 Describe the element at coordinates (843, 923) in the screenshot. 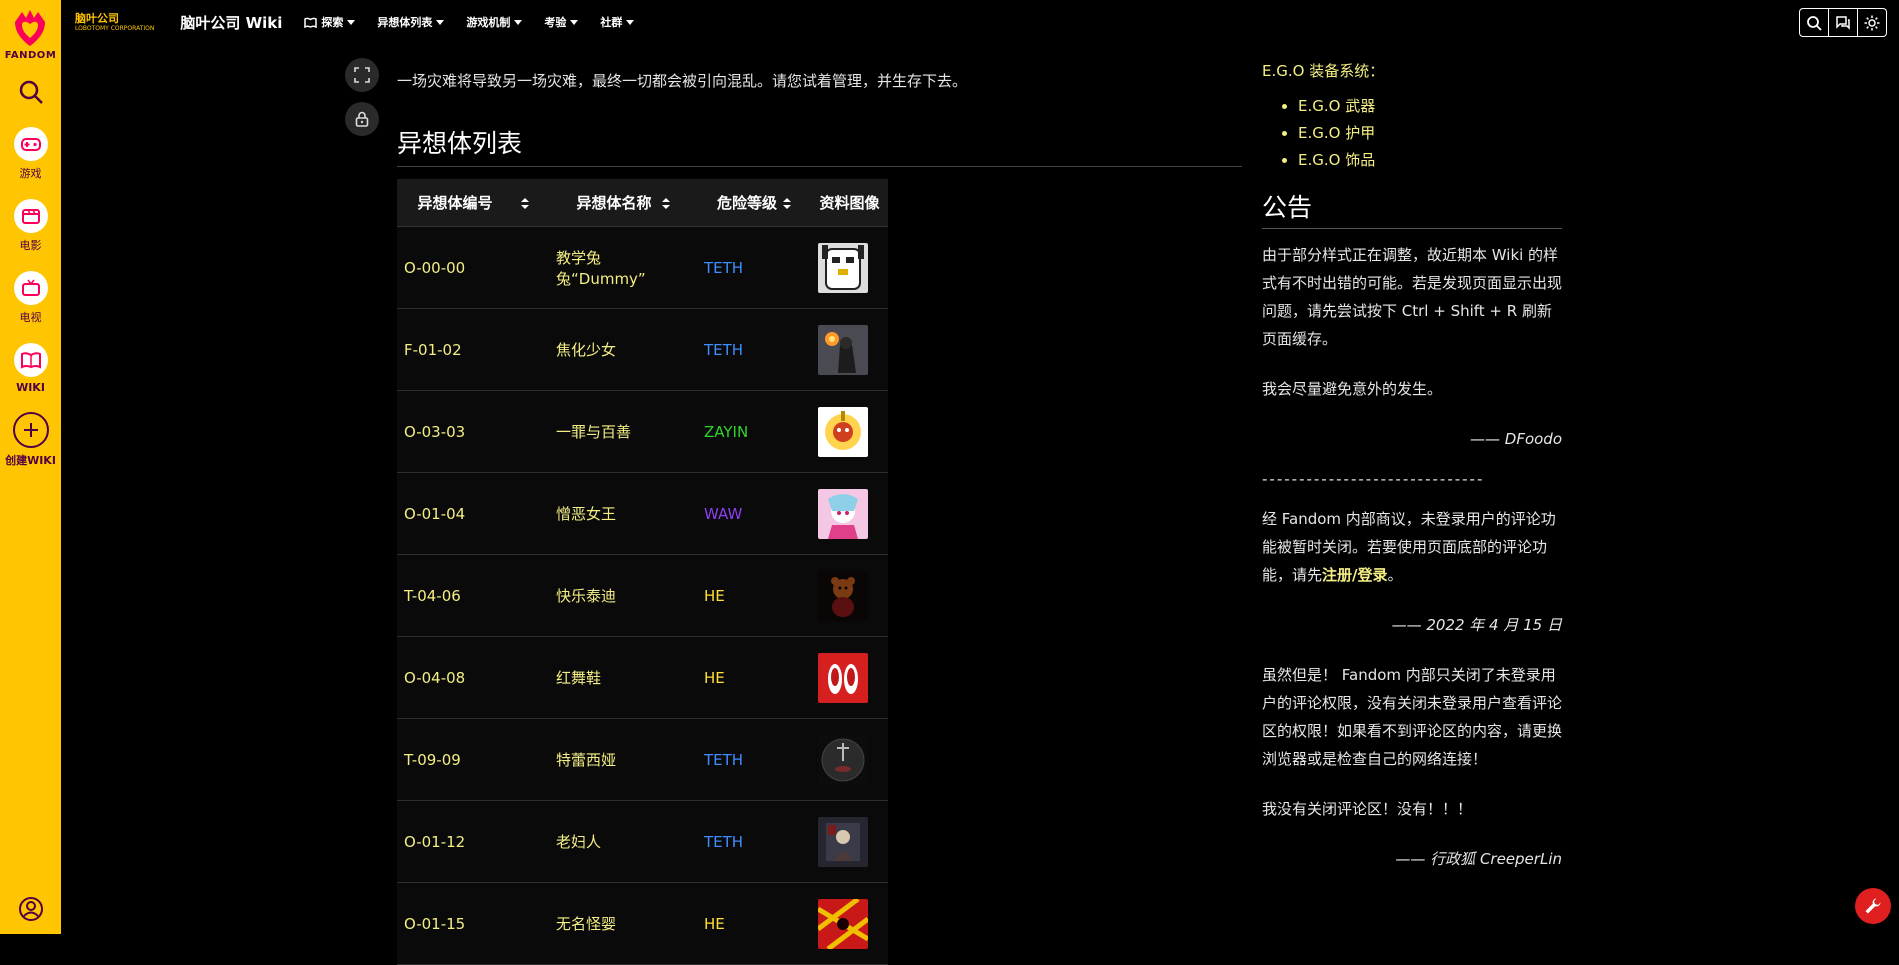

I see `nameless-fetus-image` at that location.